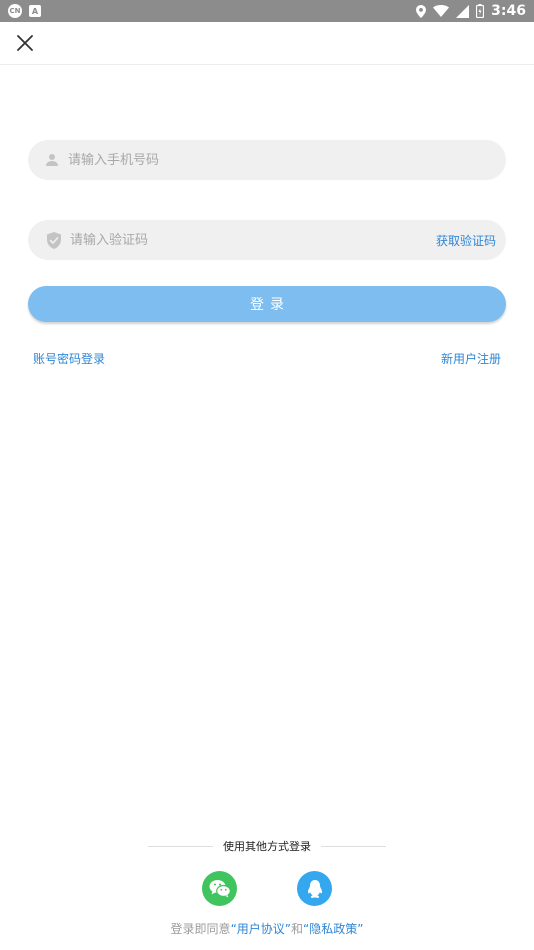  What do you see at coordinates (466, 240) in the screenshot?
I see `get-code-button: 获取验证码` at bounding box center [466, 240].